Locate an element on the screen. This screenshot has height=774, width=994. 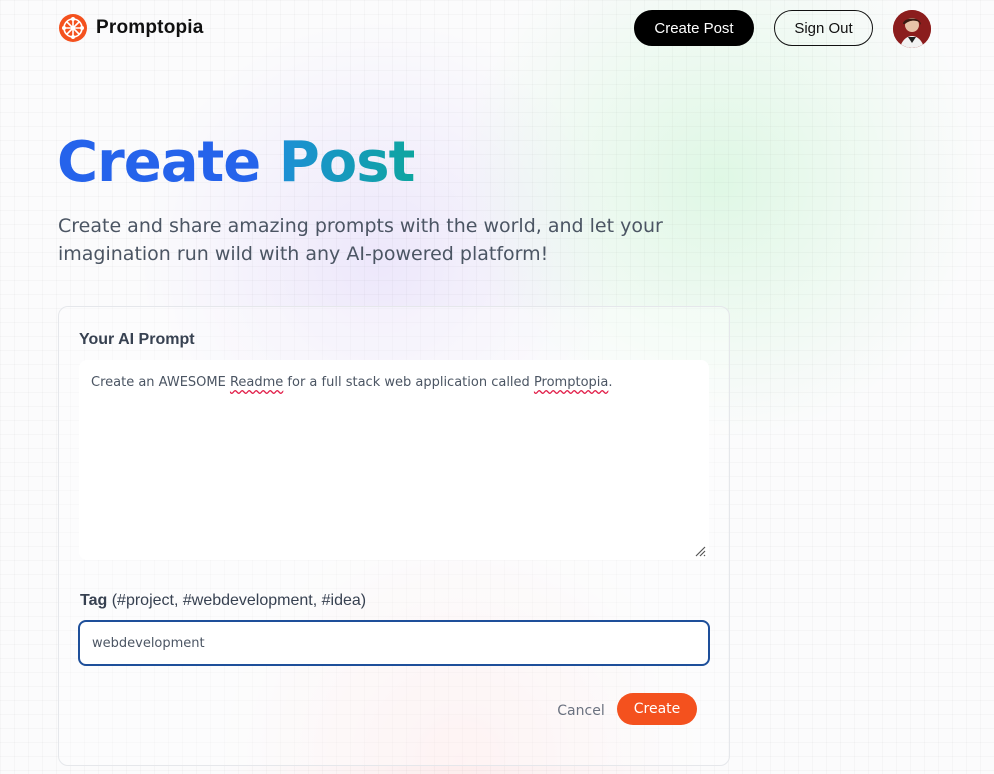
page-title: Create Post is located at coordinates (236, 163).